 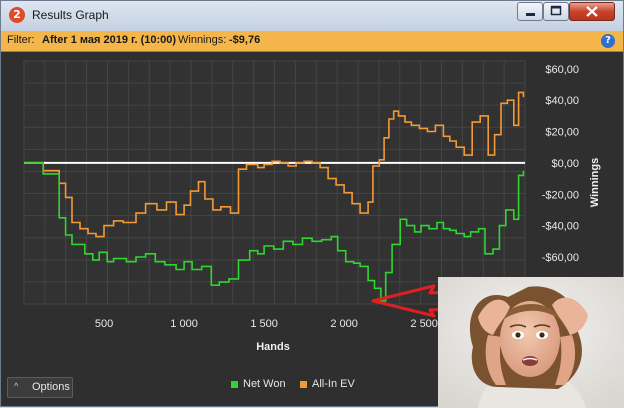 What do you see at coordinates (104, 324) in the screenshot?
I see `x-tick-label: 500` at bounding box center [104, 324].